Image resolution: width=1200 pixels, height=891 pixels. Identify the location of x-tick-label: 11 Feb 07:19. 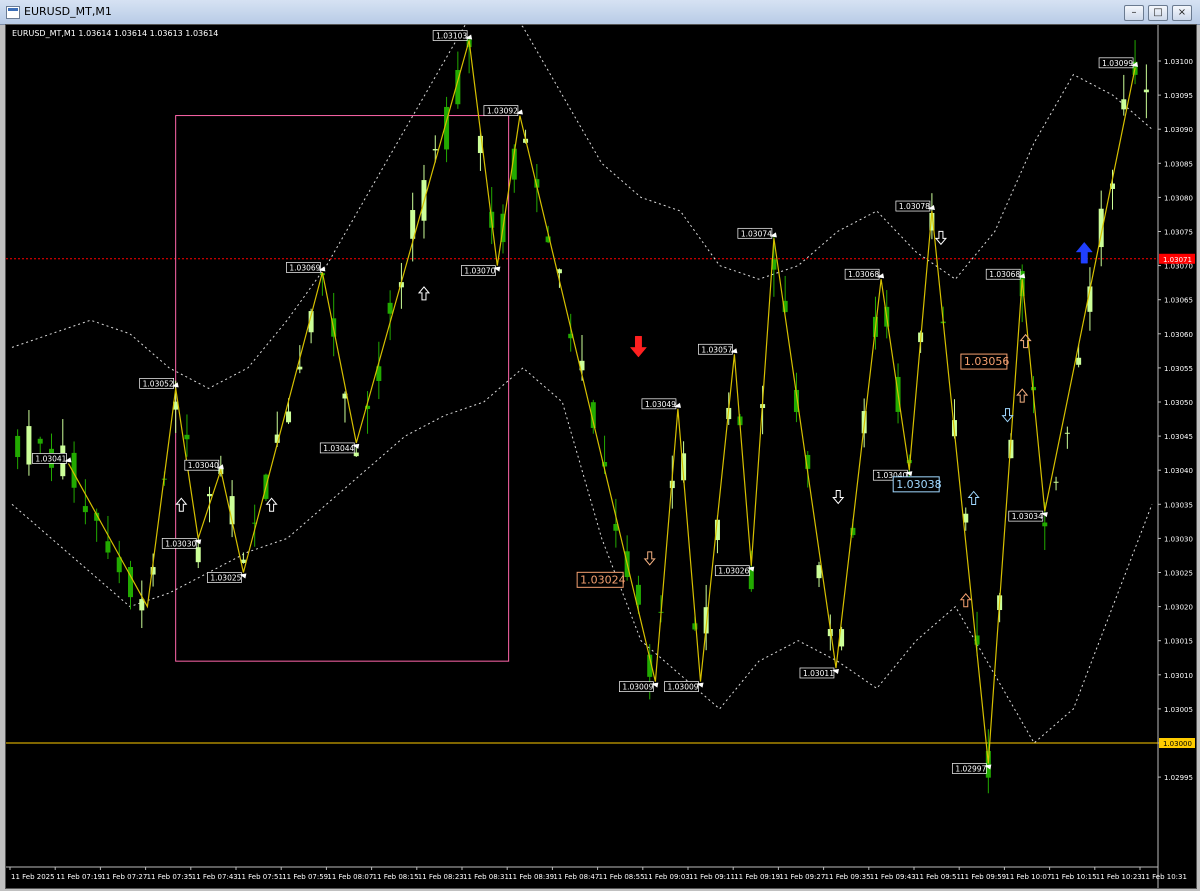
(79, 877).